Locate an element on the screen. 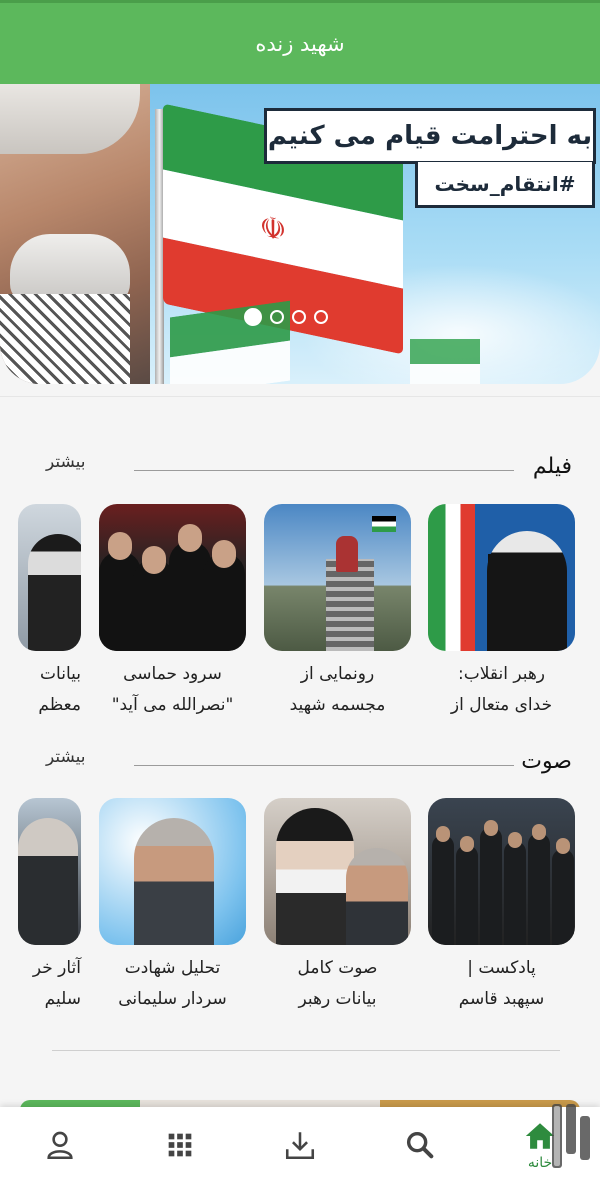  audio-card: صوت کامل بیانات رهبر is located at coordinates (337, 906).